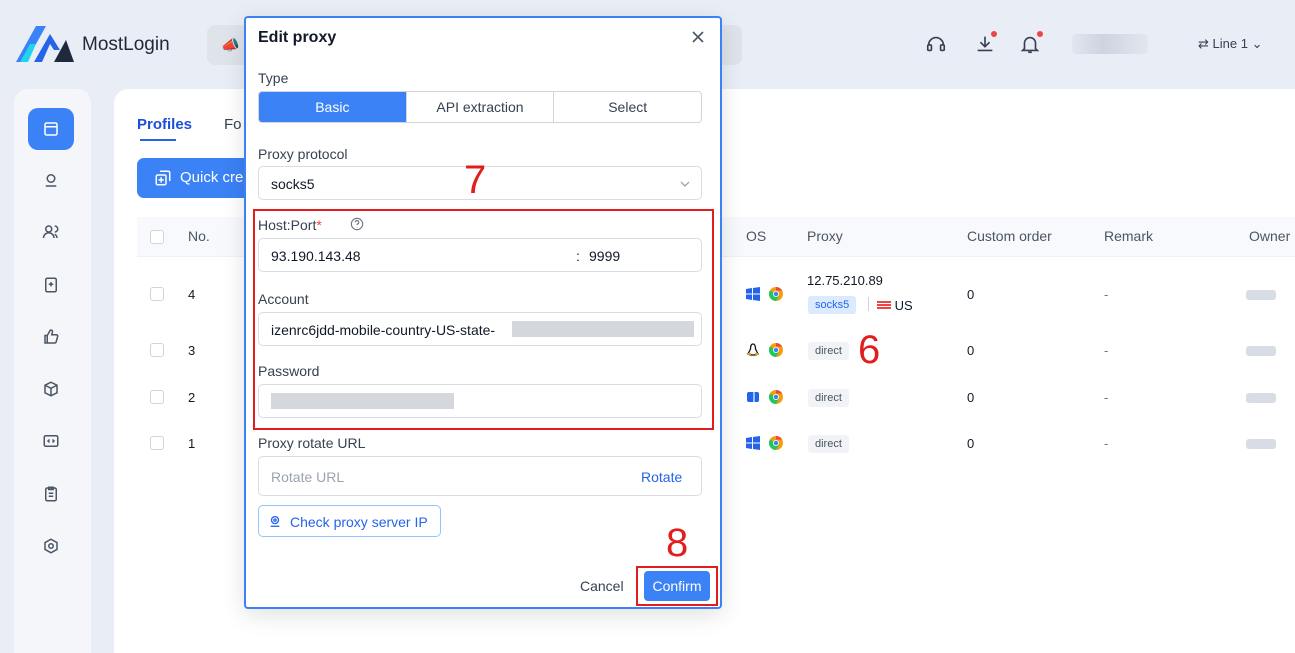 Image resolution: width=1295 pixels, height=653 pixels. I want to click on download-badge, so click(994, 34).